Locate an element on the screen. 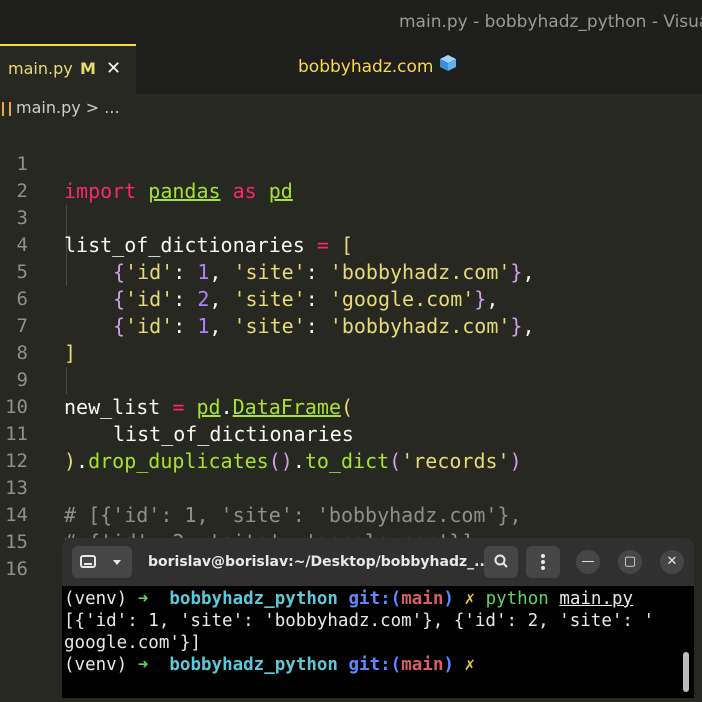 This screenshot has width=702, height=702. code-line: 2 is located at coordinates (351, 176).